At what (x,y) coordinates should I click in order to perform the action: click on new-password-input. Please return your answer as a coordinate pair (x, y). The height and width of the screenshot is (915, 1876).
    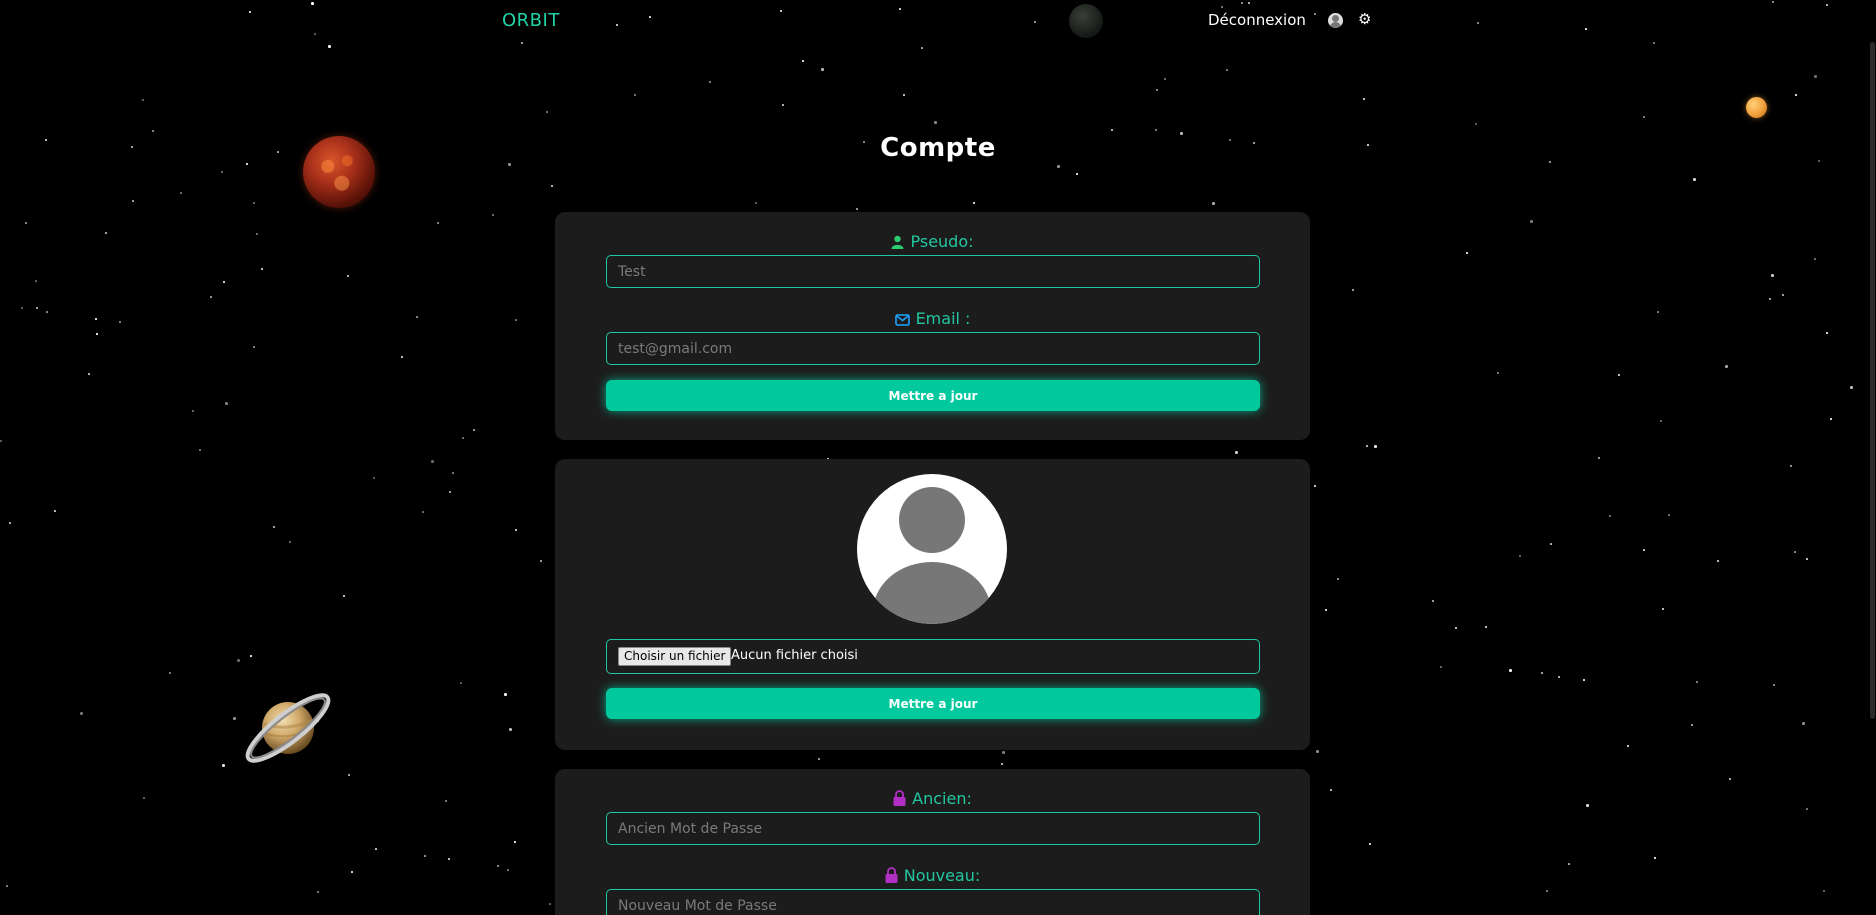
    Looking at the image, I should click on (933, 902).